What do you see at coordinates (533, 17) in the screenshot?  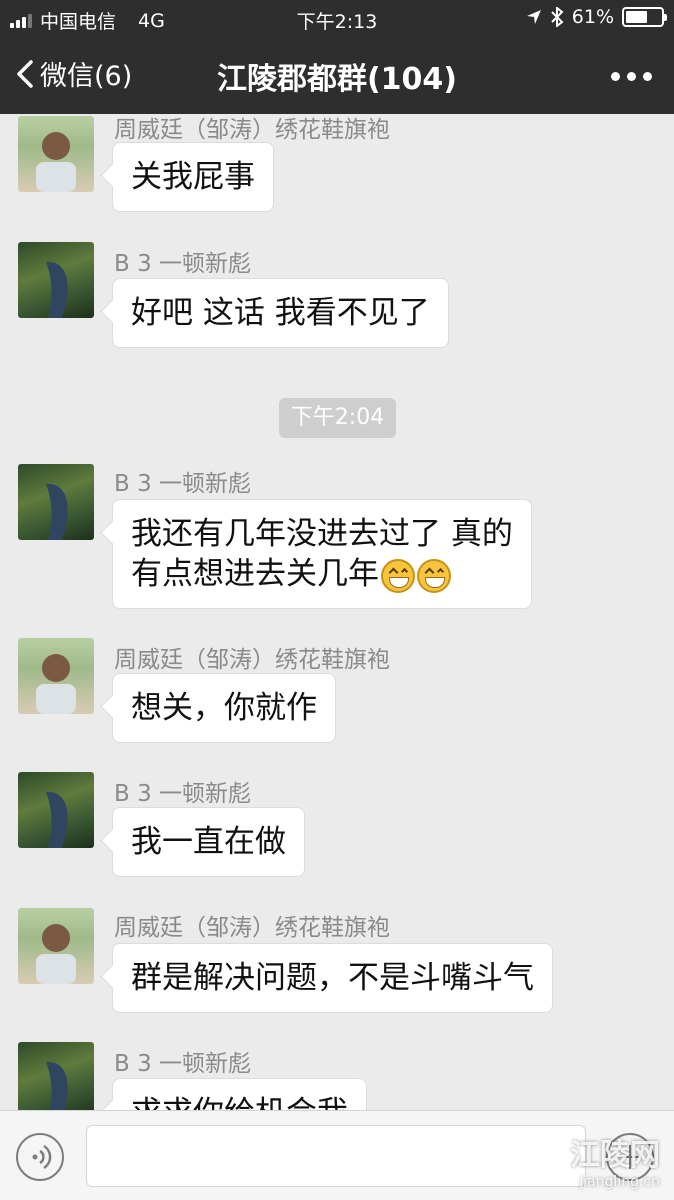 I see `location-icon` at bounding box center [533, 17].